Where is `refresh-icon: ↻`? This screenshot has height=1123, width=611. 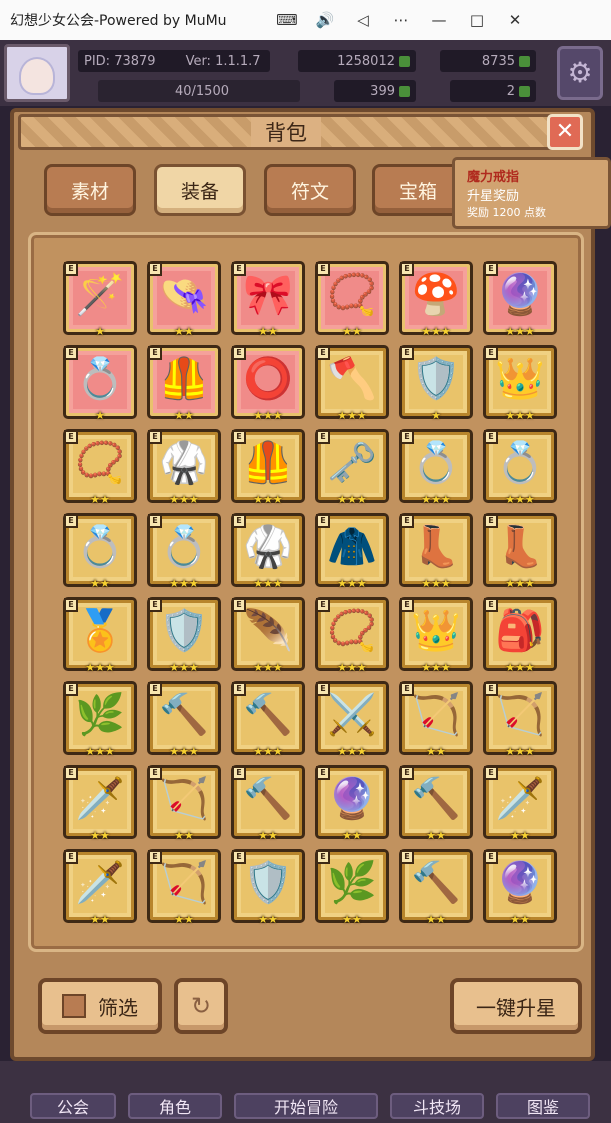
refresh-icon: ↻ is located at coordinates (201, 1006).